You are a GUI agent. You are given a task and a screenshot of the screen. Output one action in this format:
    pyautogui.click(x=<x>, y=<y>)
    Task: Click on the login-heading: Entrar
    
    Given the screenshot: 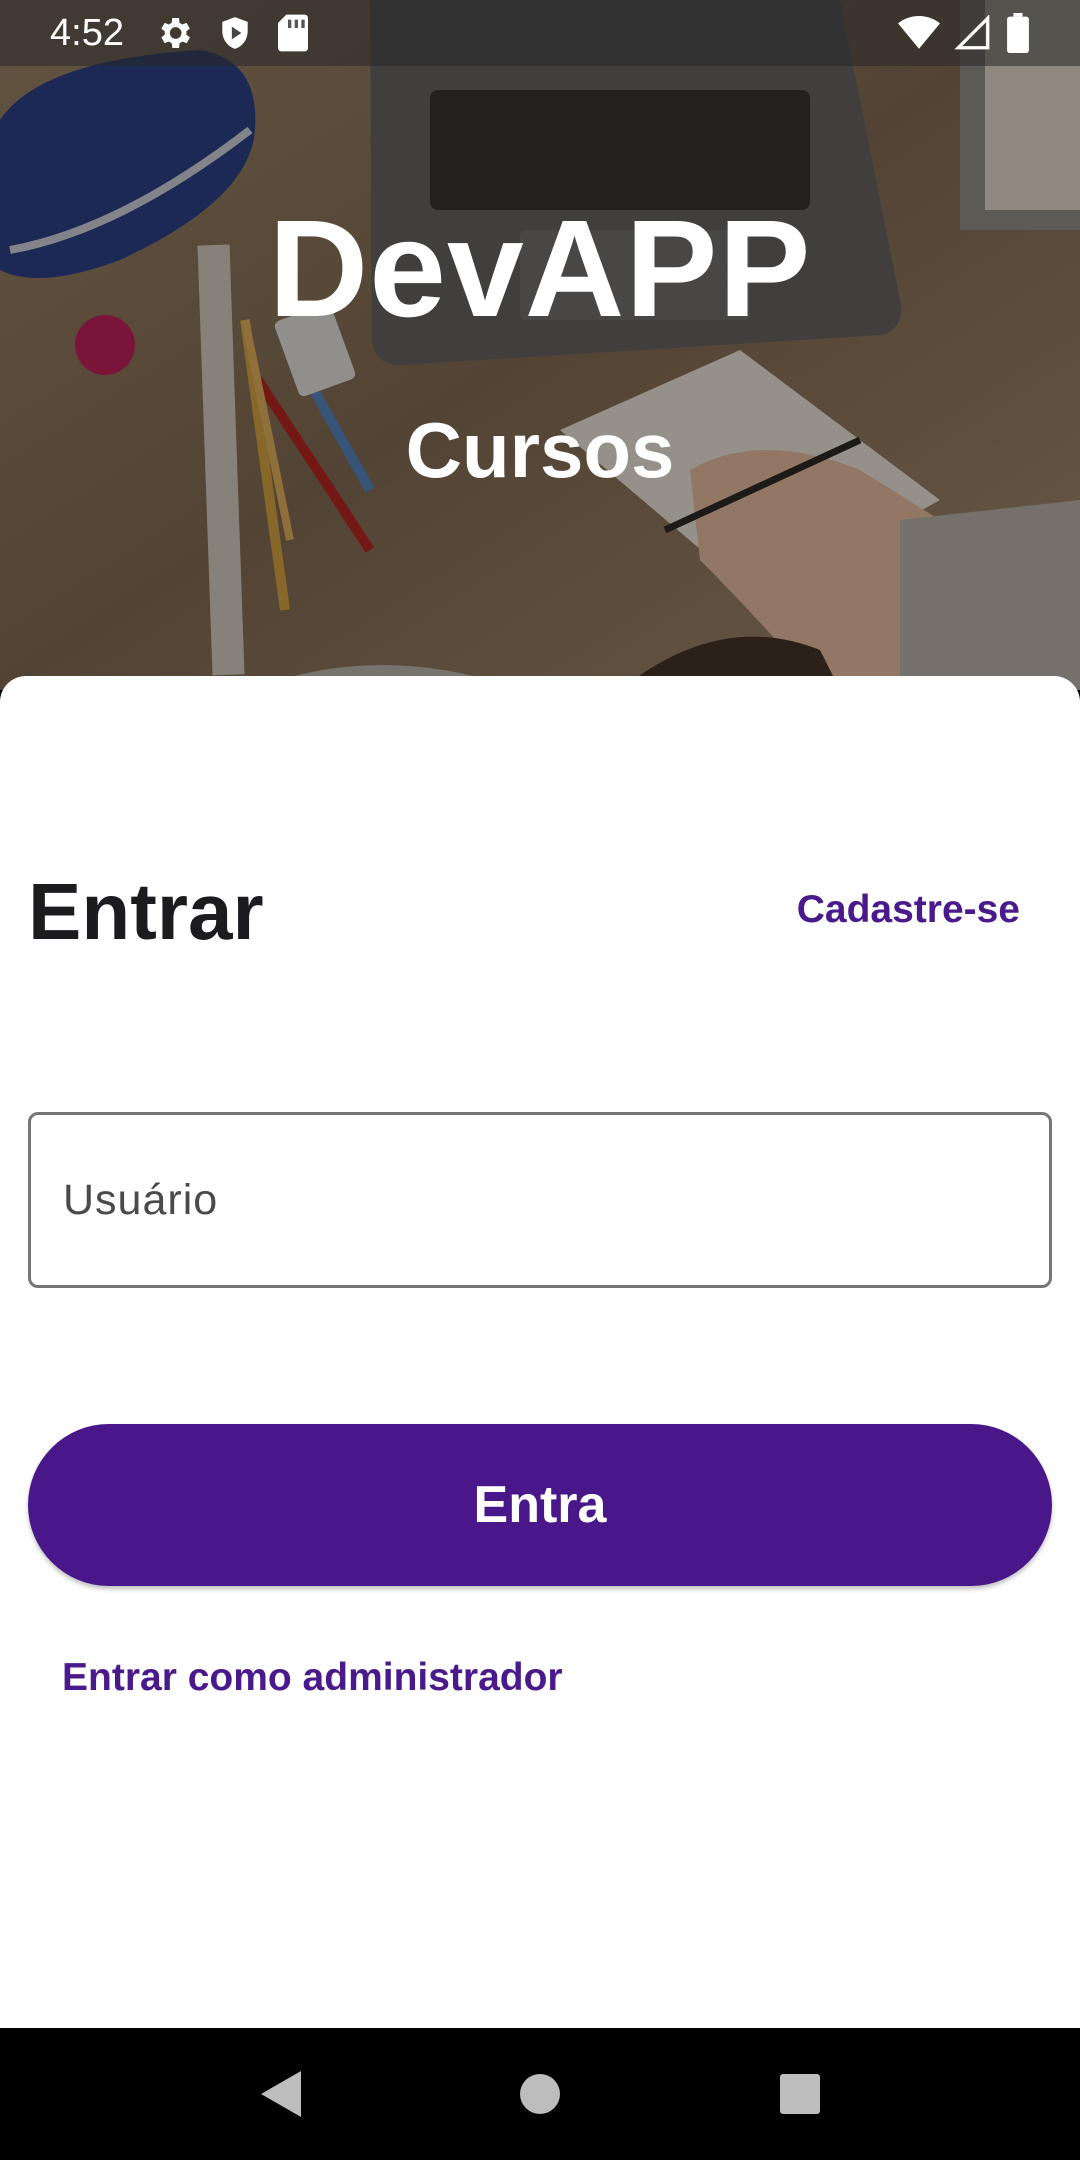 What is the action you would take?
    pyautogui.click(x=146, y=911)
    